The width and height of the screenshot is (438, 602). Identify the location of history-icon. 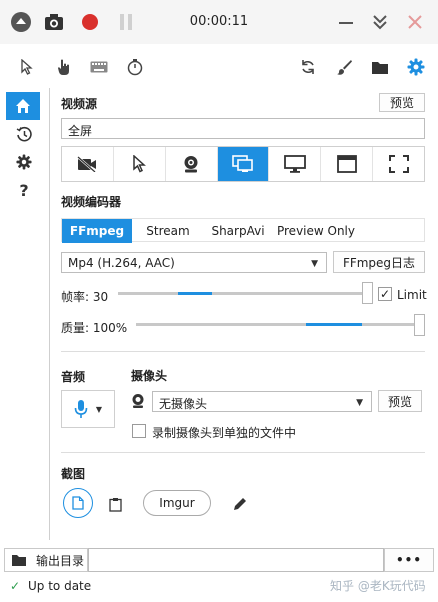
(24, 134).